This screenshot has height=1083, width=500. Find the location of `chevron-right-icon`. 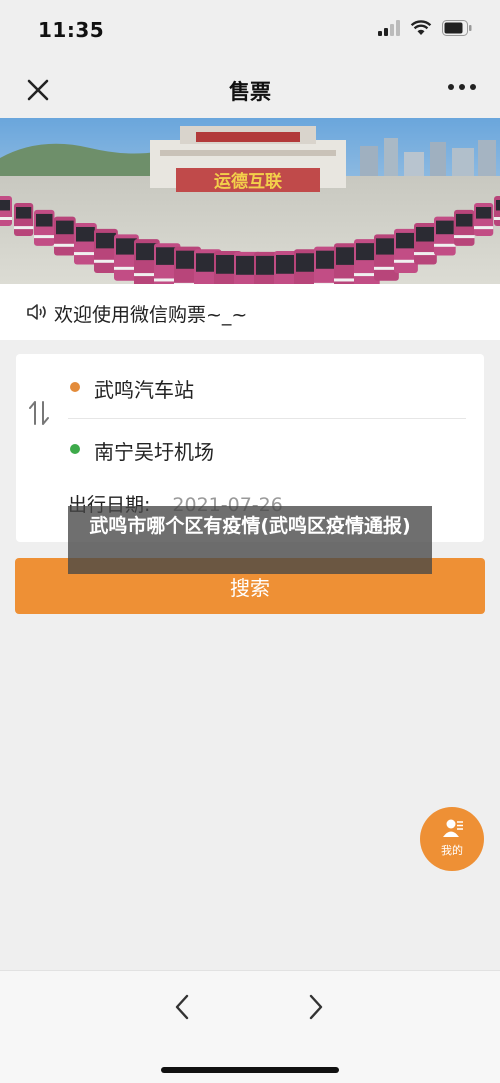

chevron-right-icon is located at coordinates (316, 1007).